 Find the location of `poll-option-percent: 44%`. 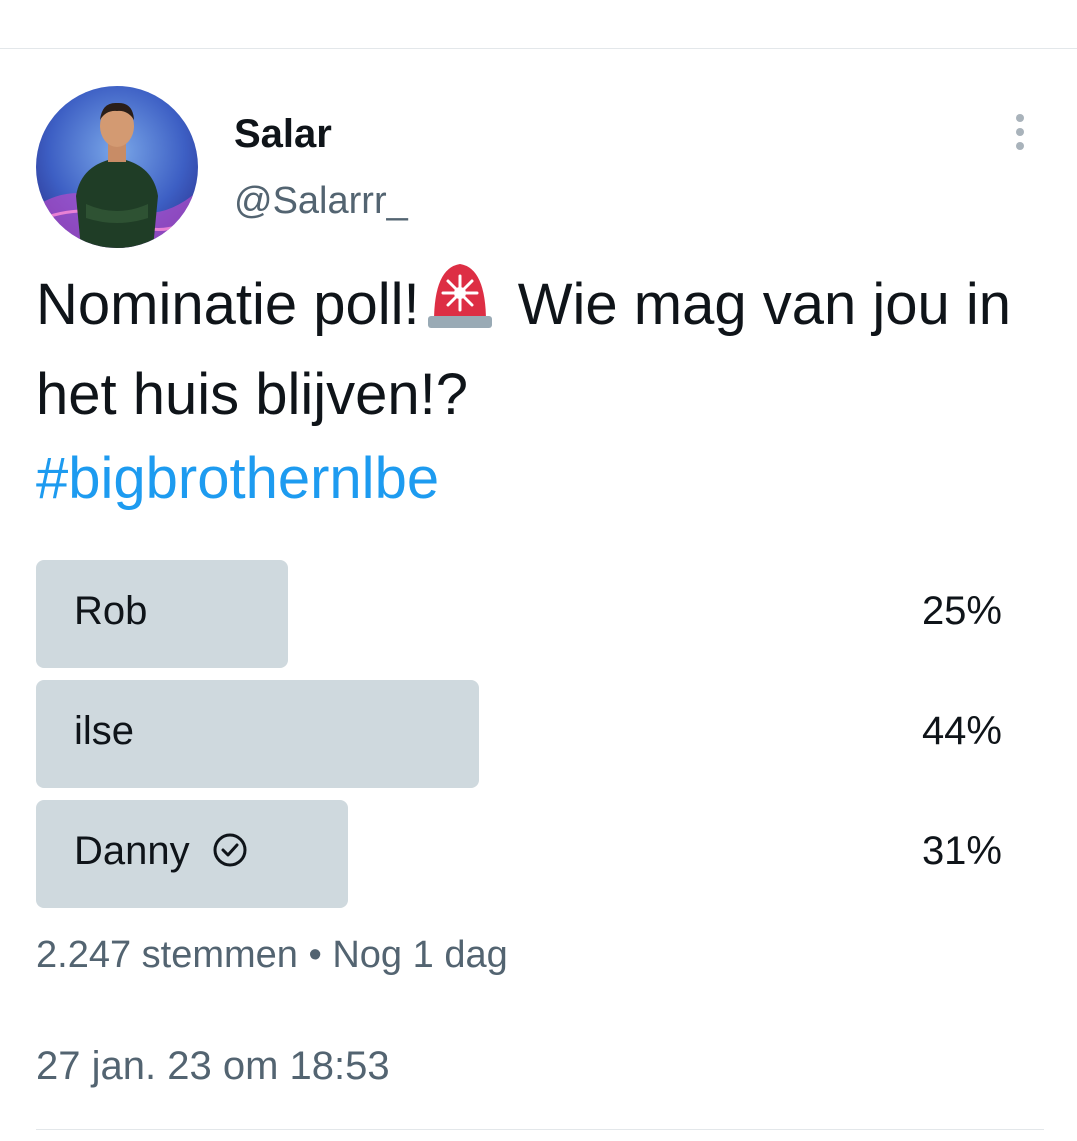

poll-option-percent: 44% is located at coordinates (961, 731).